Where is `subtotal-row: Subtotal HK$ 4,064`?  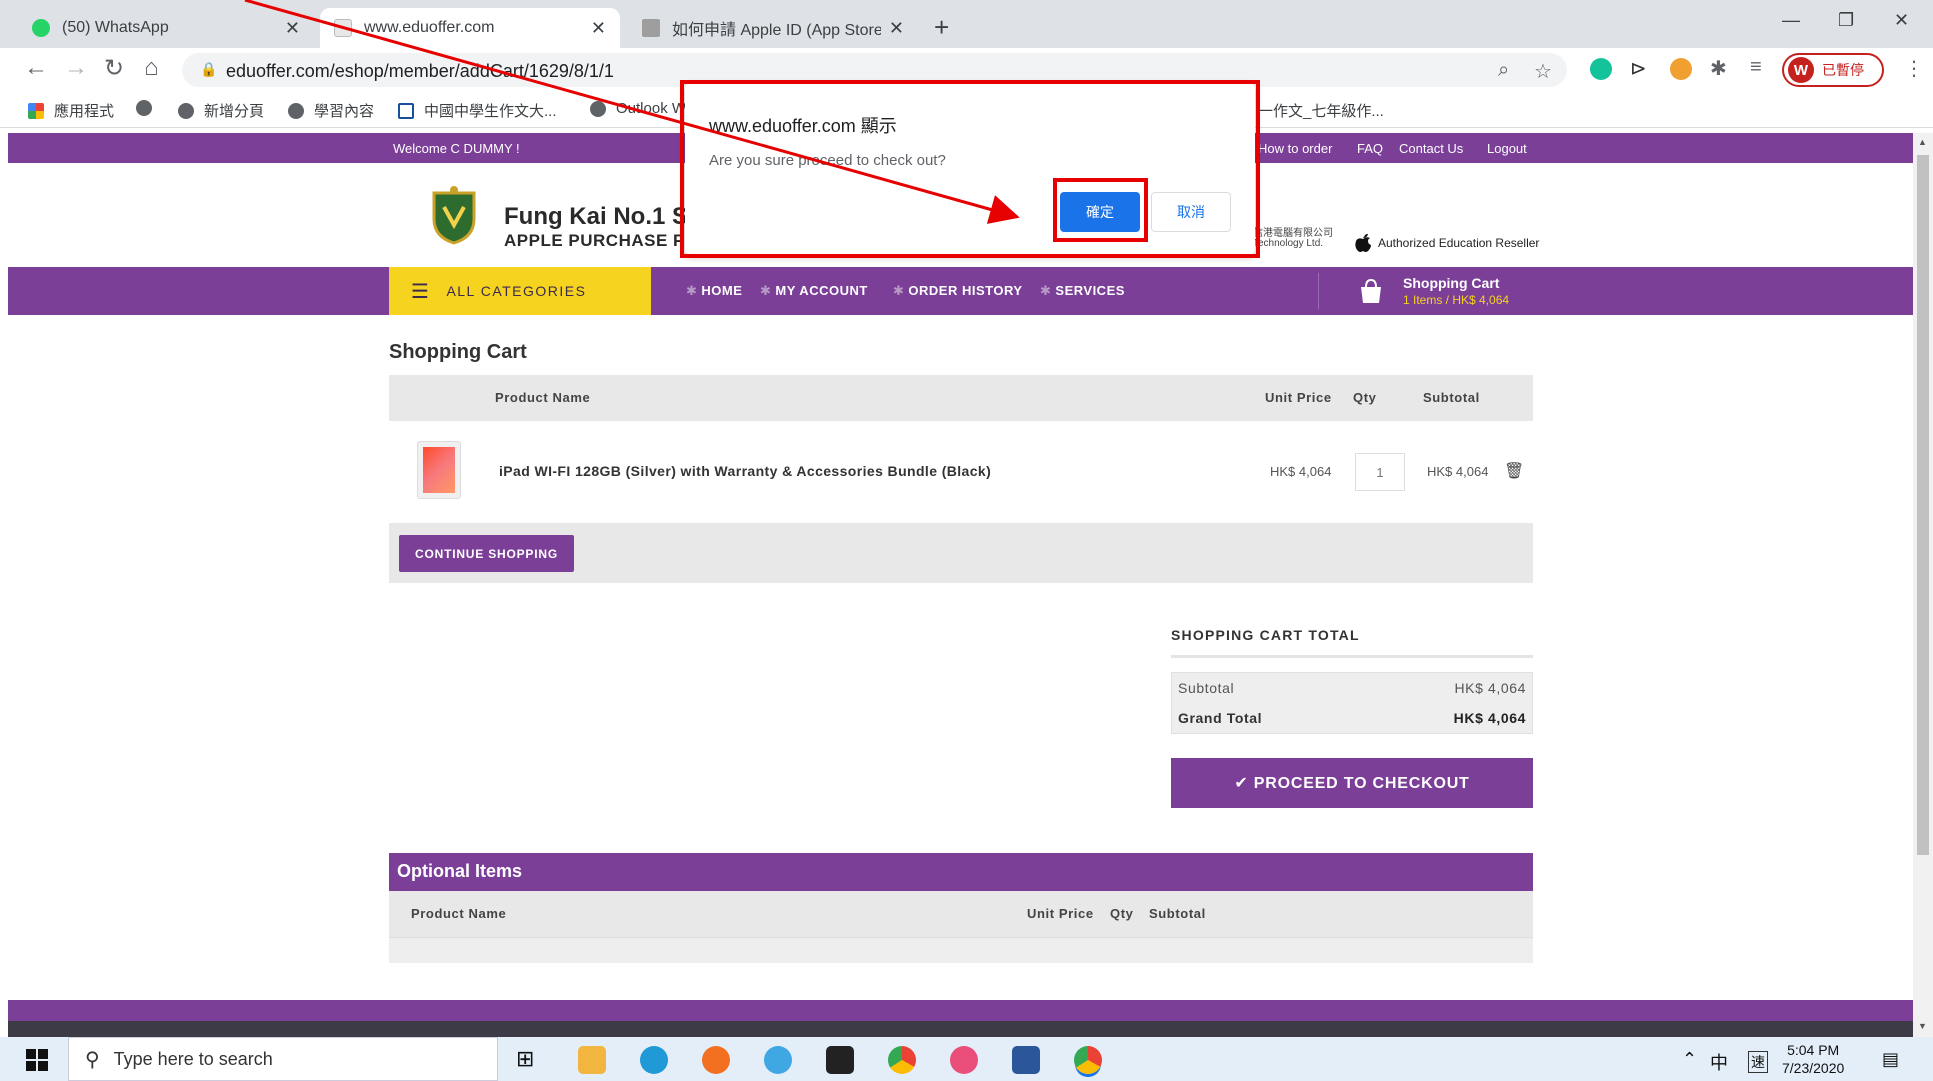 subtotal-row: Subtotal HK$ 4,064 is located at coordinates (1352, 688).